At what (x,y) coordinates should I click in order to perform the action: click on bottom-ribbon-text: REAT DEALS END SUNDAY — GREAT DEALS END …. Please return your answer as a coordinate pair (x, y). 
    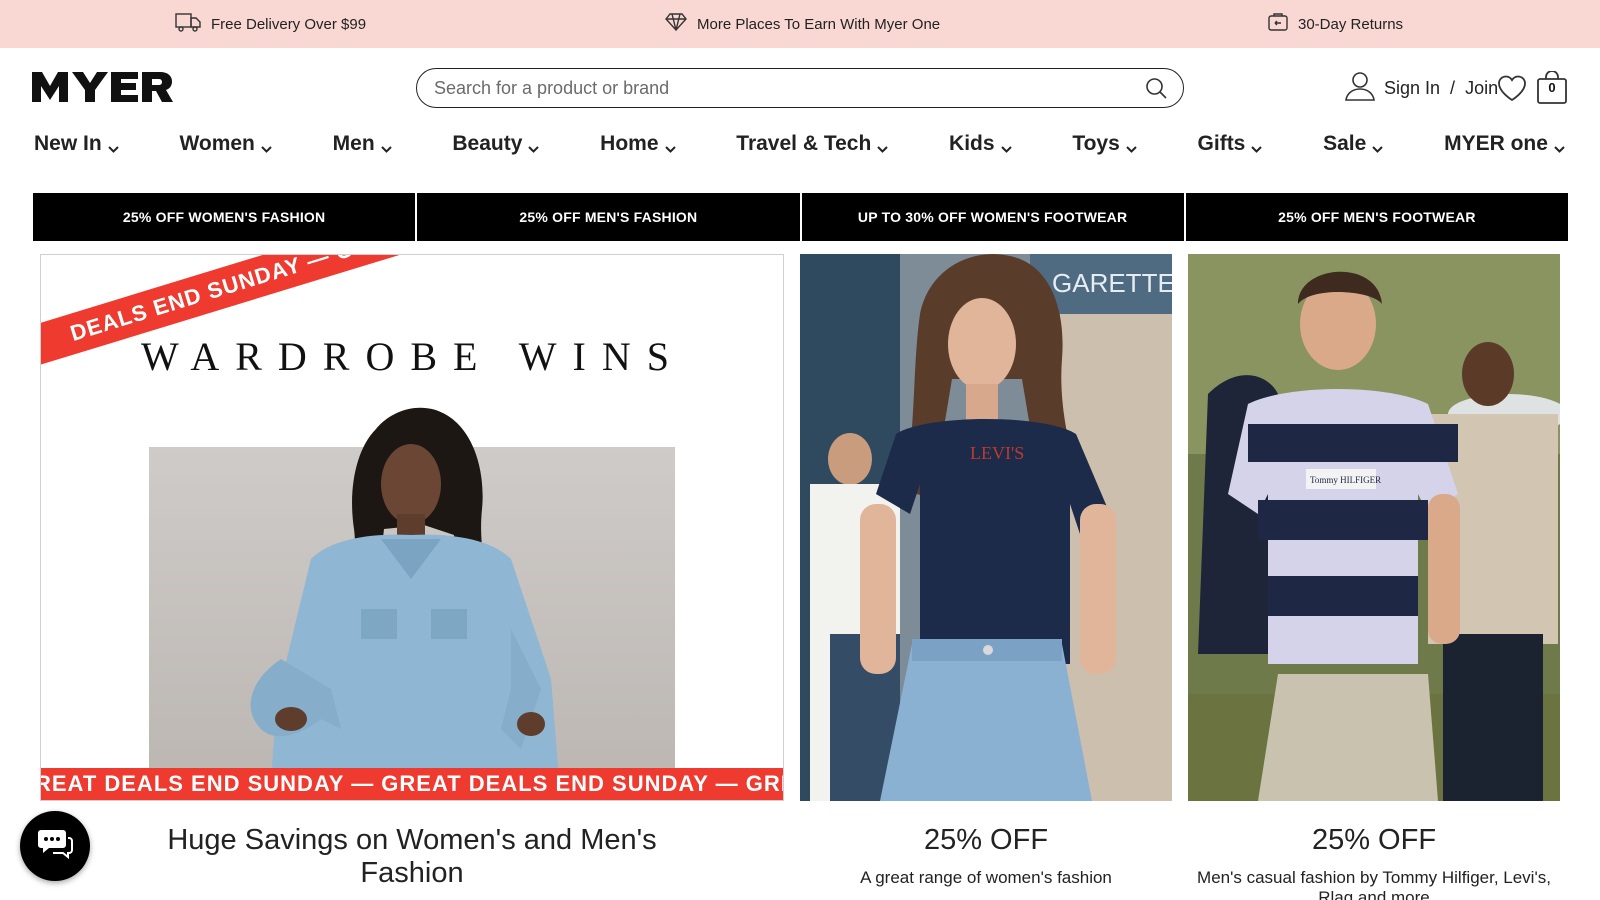
    Looking at the image, I should click on (412, 783).